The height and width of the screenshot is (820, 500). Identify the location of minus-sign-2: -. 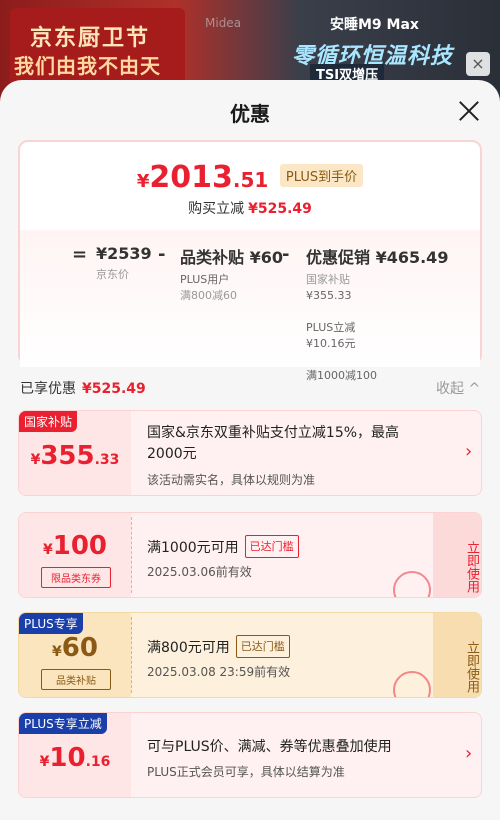
(286, 254).